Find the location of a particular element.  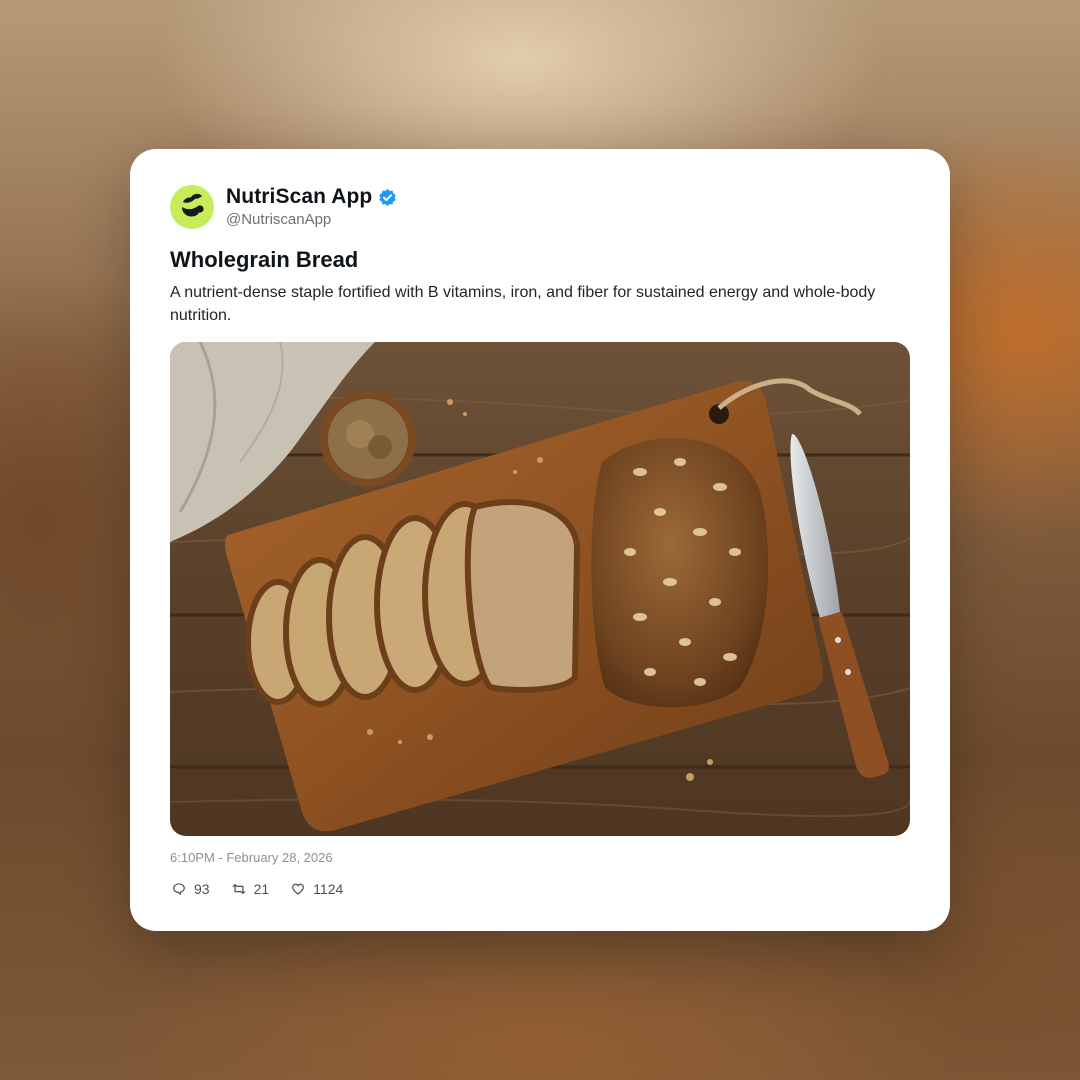

comment-bubble-icon is located at coordinates (179, 889).